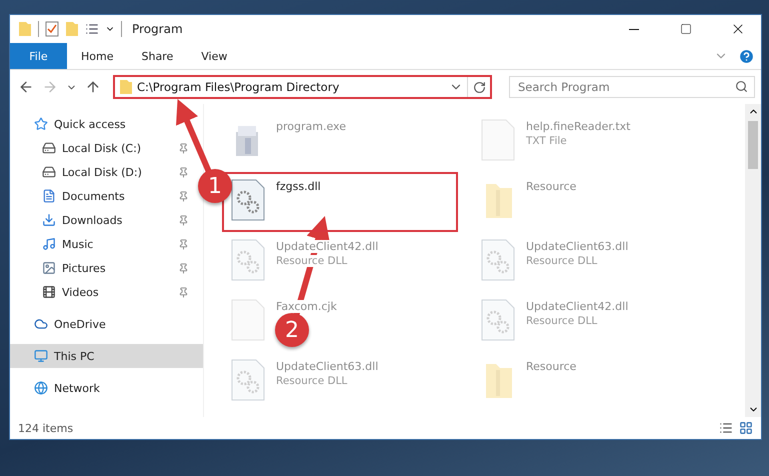 Image resolution: width=769 pixels, height=476 pixels. What do you see at coordinates (46, 428) in the screenshot?
I see `item-count: 124 items` at bounding box center [46, 428].